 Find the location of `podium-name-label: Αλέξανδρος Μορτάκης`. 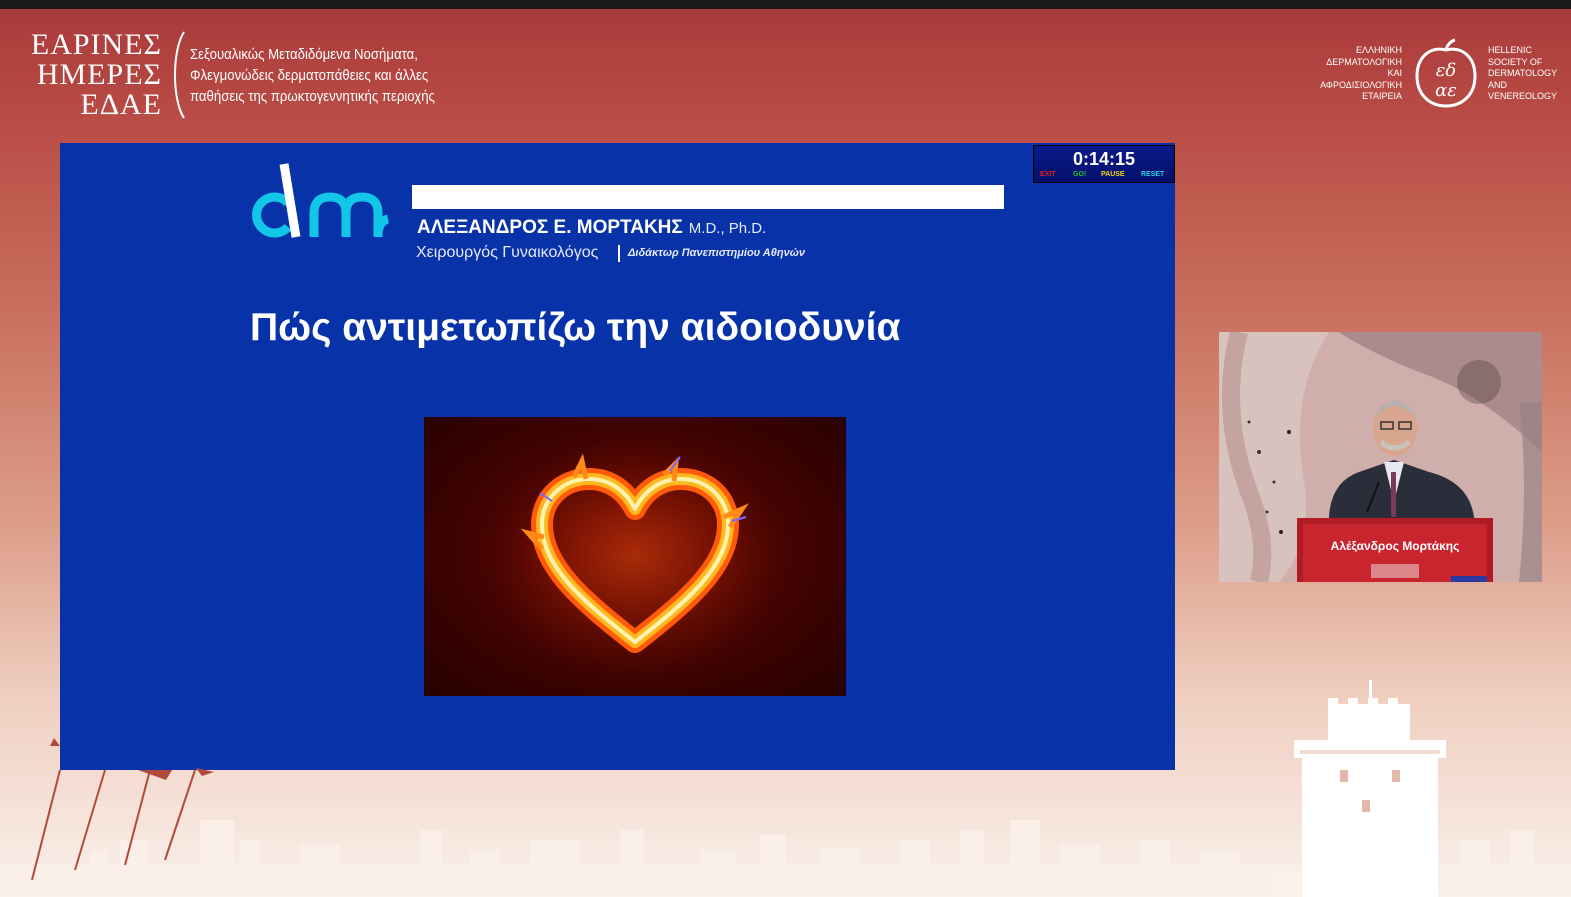

podium-name-label: Αλέξανδρος Μορτάκης is located at coordinates (1395, 546).